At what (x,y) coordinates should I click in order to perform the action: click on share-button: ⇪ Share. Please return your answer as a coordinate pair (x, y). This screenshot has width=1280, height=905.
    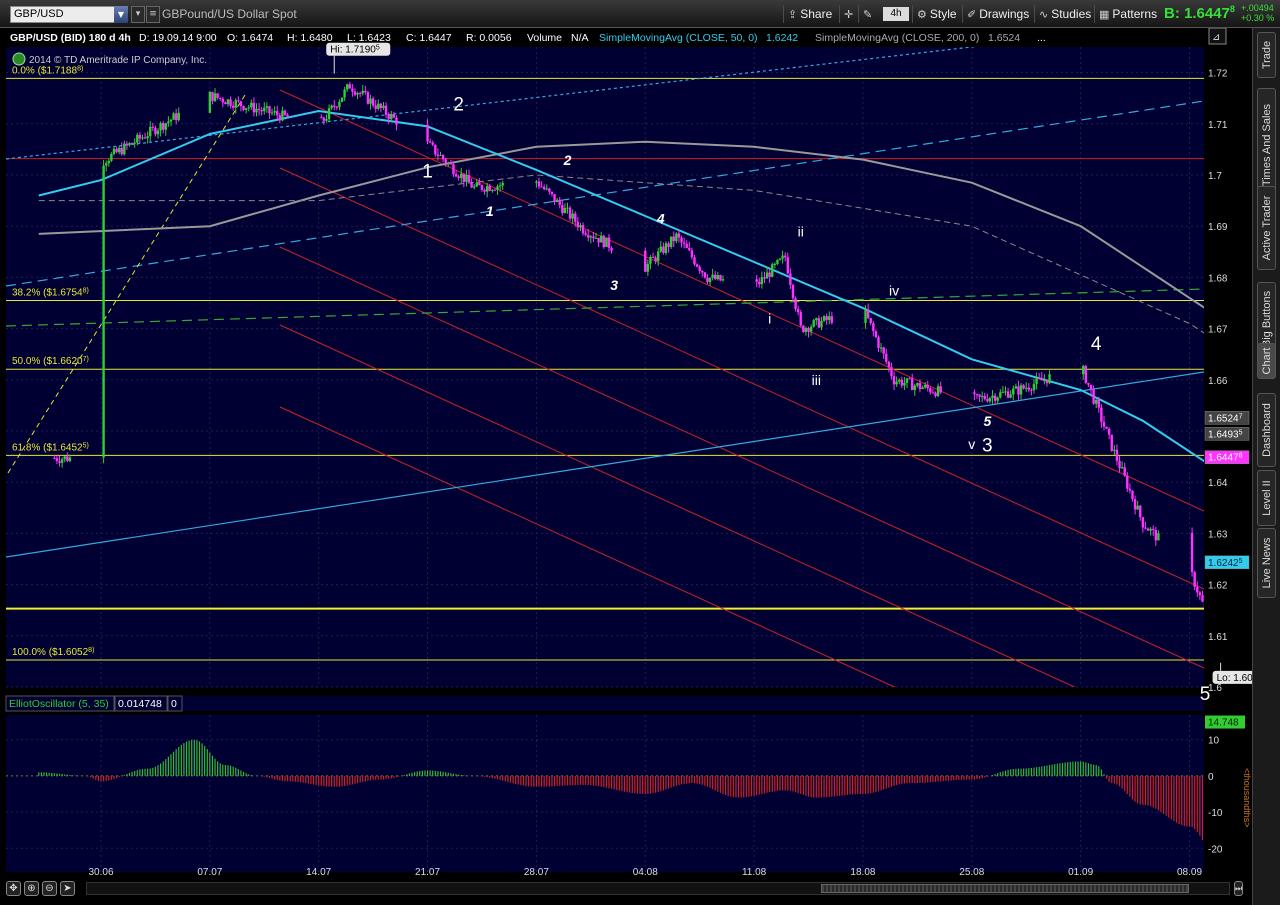
    Looking at the image, I should click on (809, 14).